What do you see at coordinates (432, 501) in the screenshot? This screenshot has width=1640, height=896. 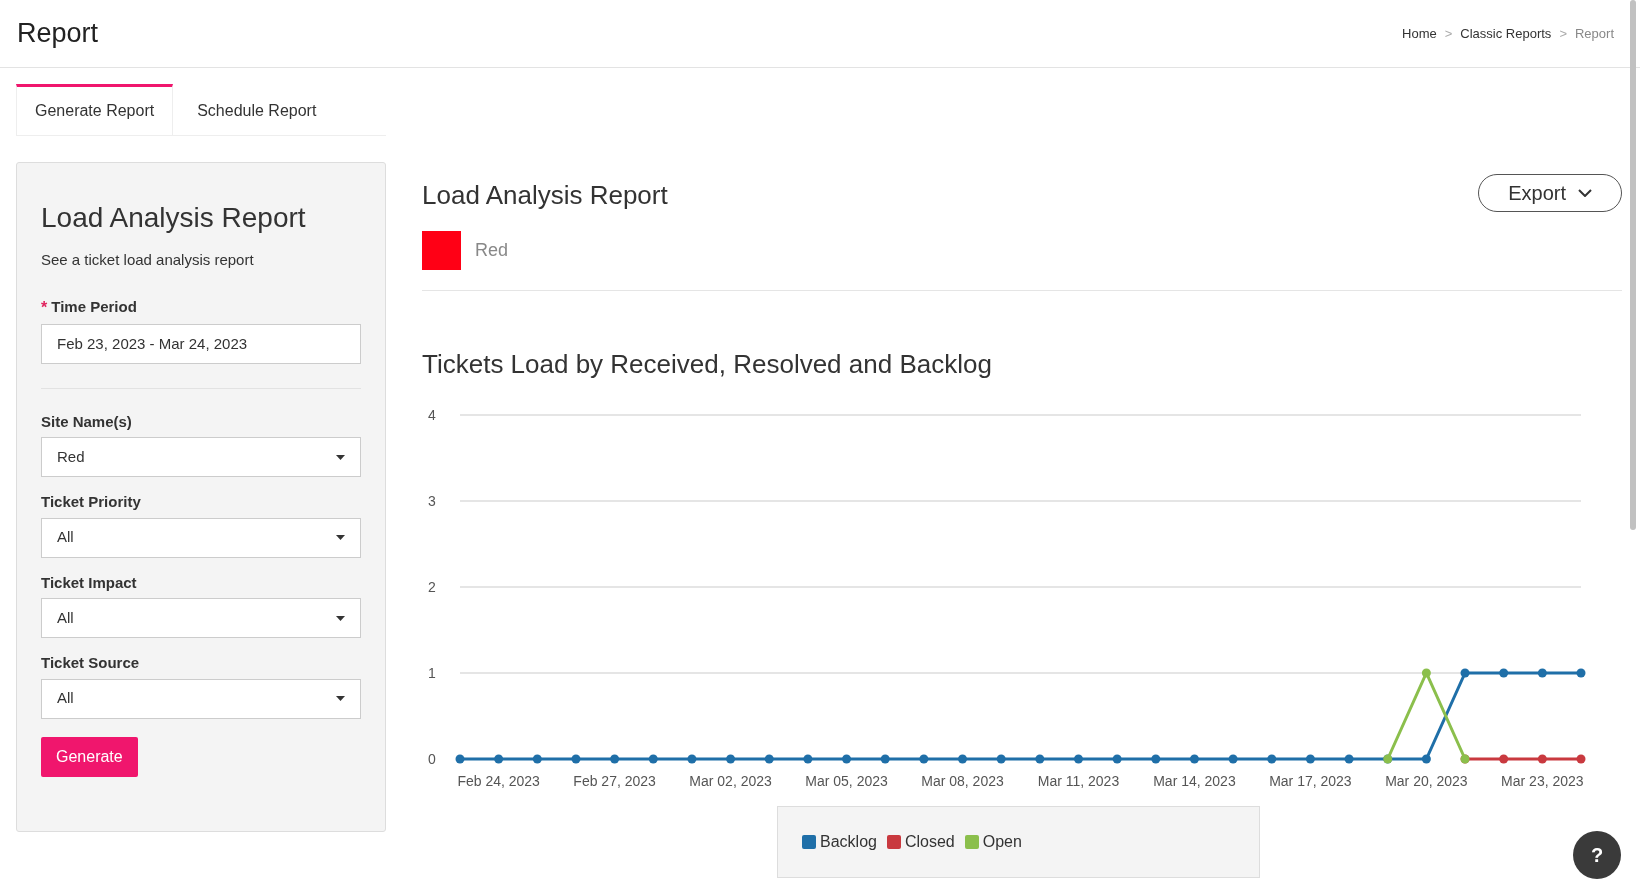 I see `y-tick-label: 3` at bounding box center [432, 501].